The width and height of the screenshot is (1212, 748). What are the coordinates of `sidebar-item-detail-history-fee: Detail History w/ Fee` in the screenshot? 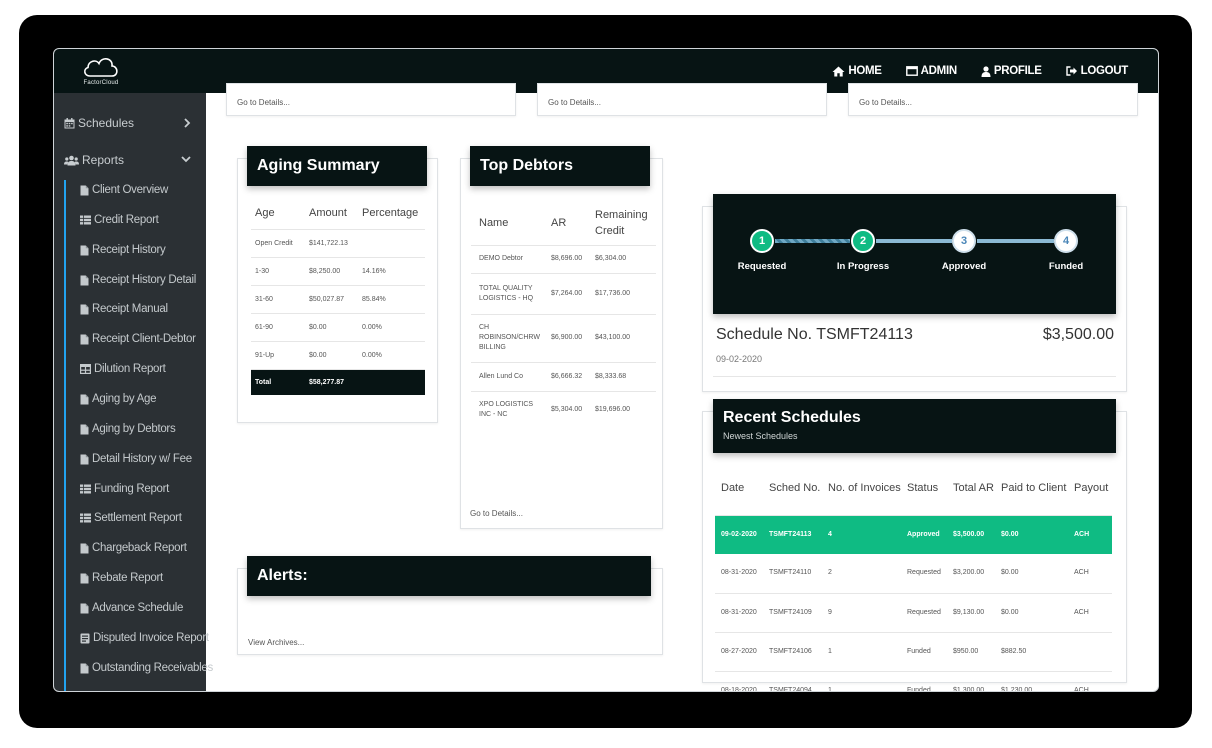 It's located at (150, 459).